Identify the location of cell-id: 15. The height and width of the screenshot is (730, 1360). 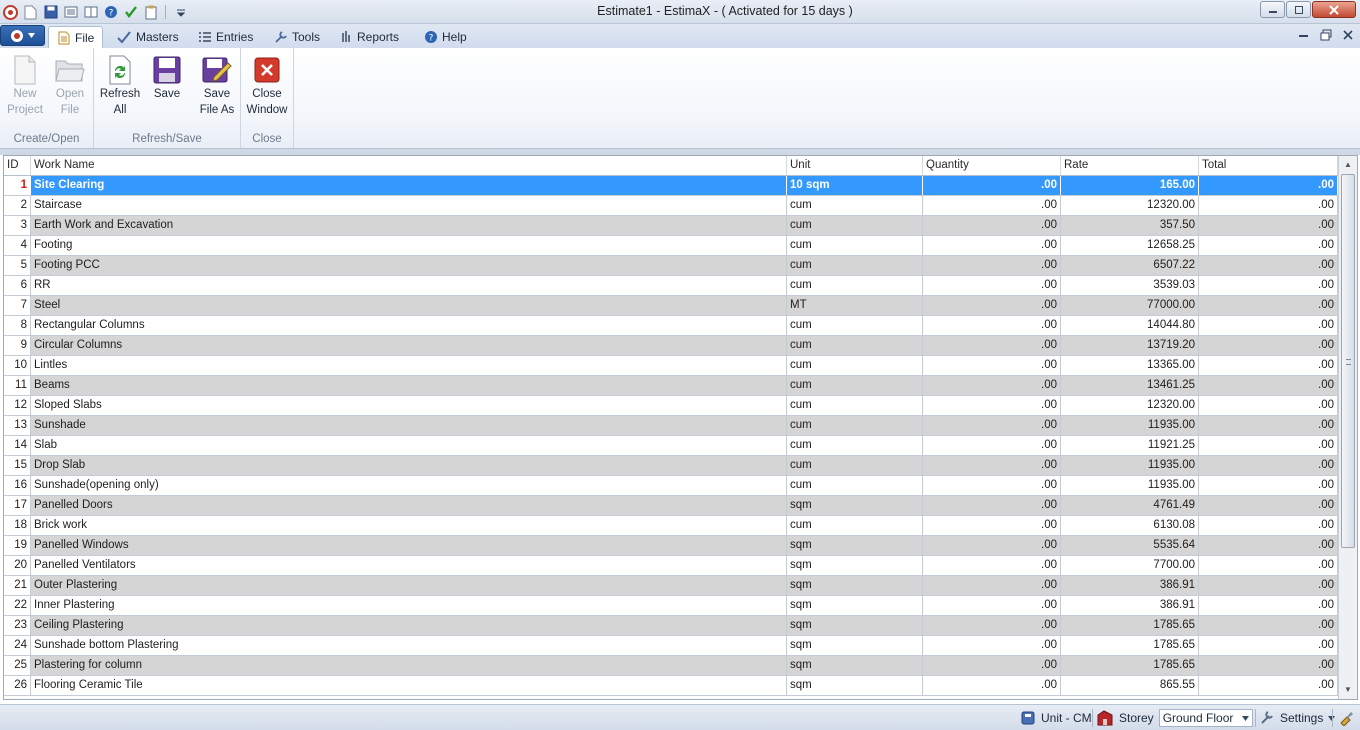
(17, 465).